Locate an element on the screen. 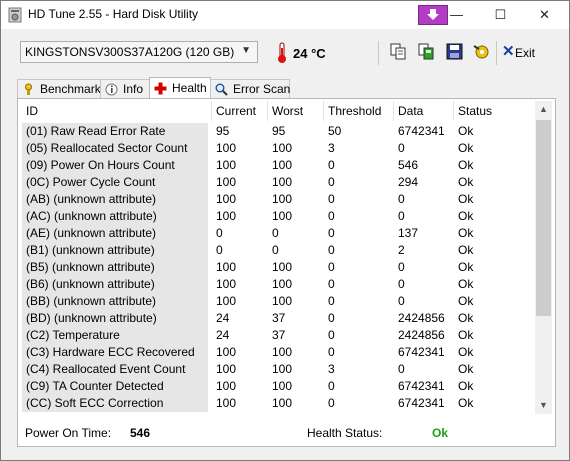 This screenshot has width=570, height=461. cell-data: 546 is located at coordinates (408, 165).